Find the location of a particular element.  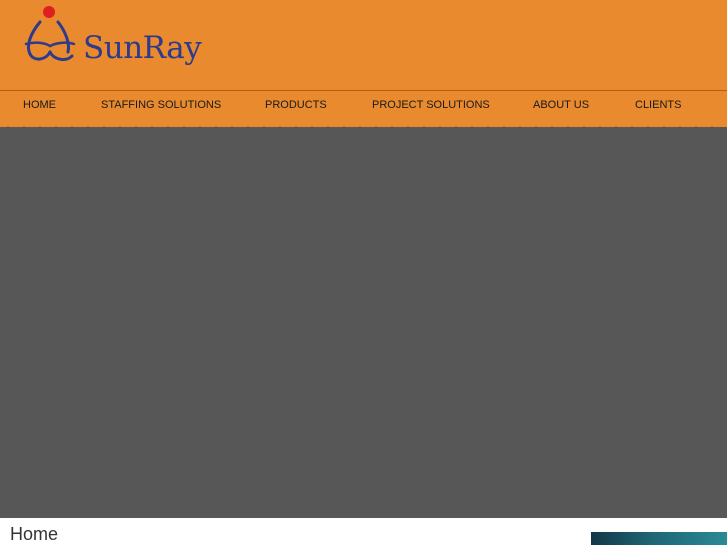

sunray-logo: SunRay is located at coordinates (112, 38).